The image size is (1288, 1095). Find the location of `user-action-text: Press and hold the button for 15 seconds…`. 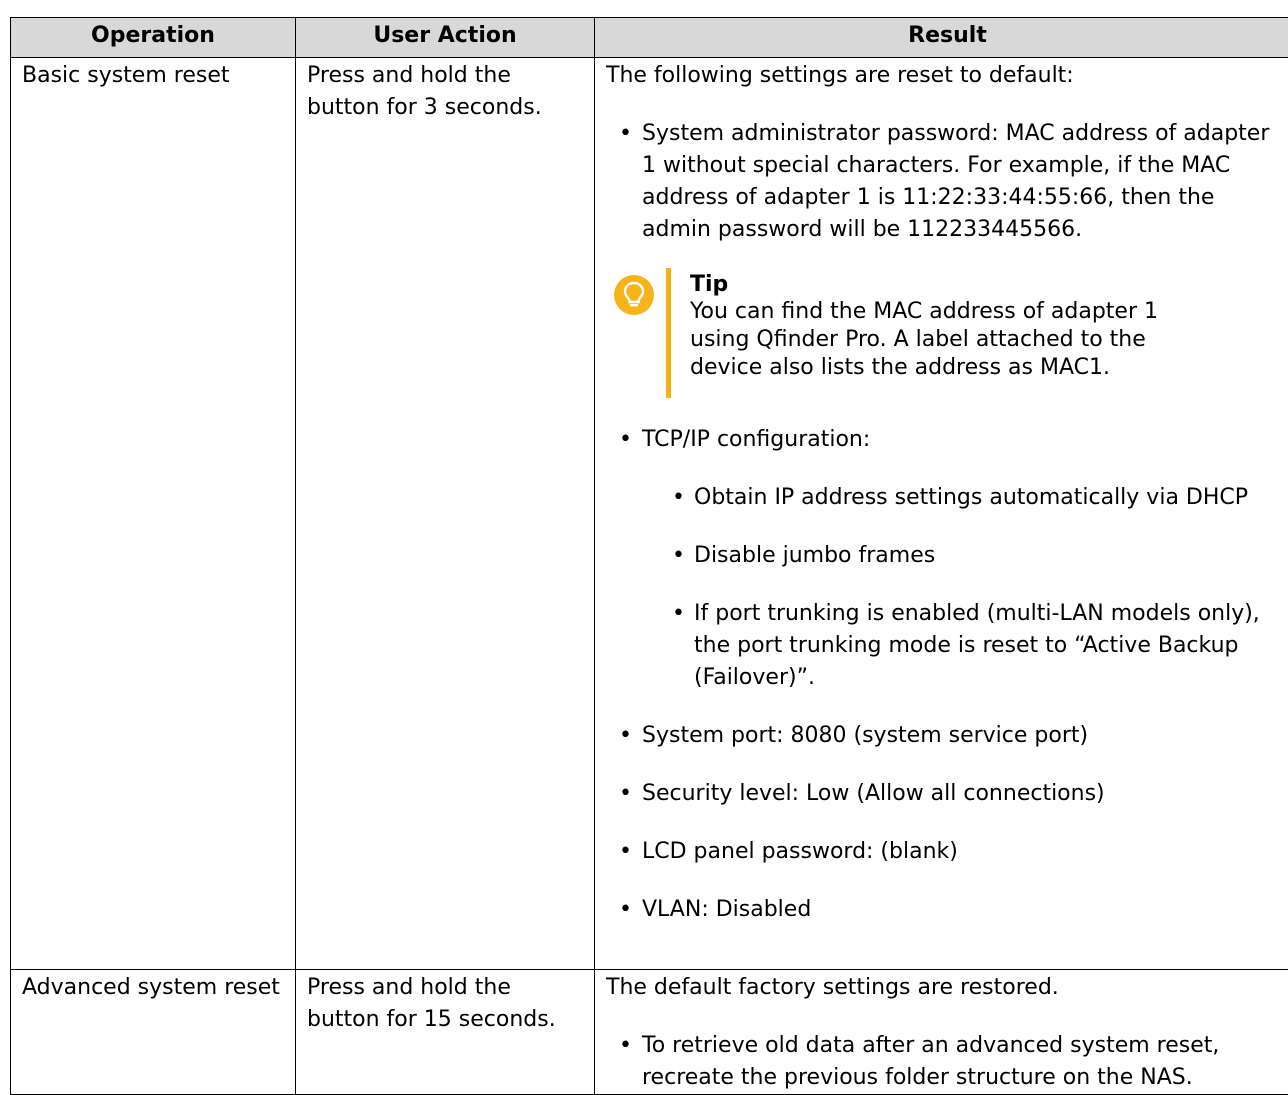

user-action-text: Press and hold the button for 15 seconds… is located at coordinates (445, 1004).